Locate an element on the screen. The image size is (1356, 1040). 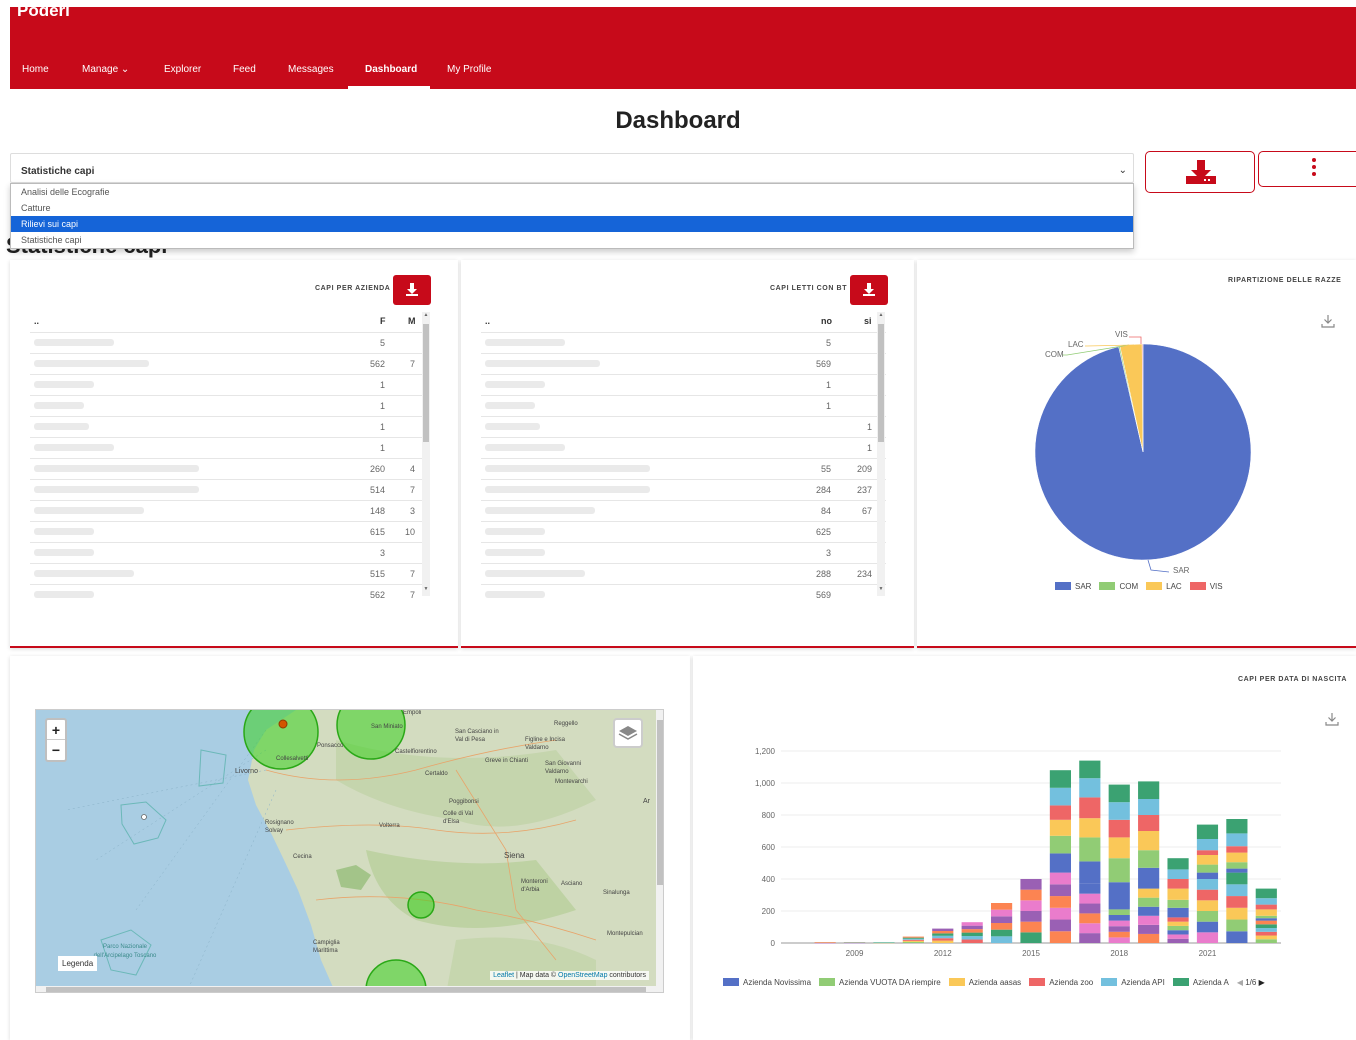
download-icon is located at coordinates (1332, 719).